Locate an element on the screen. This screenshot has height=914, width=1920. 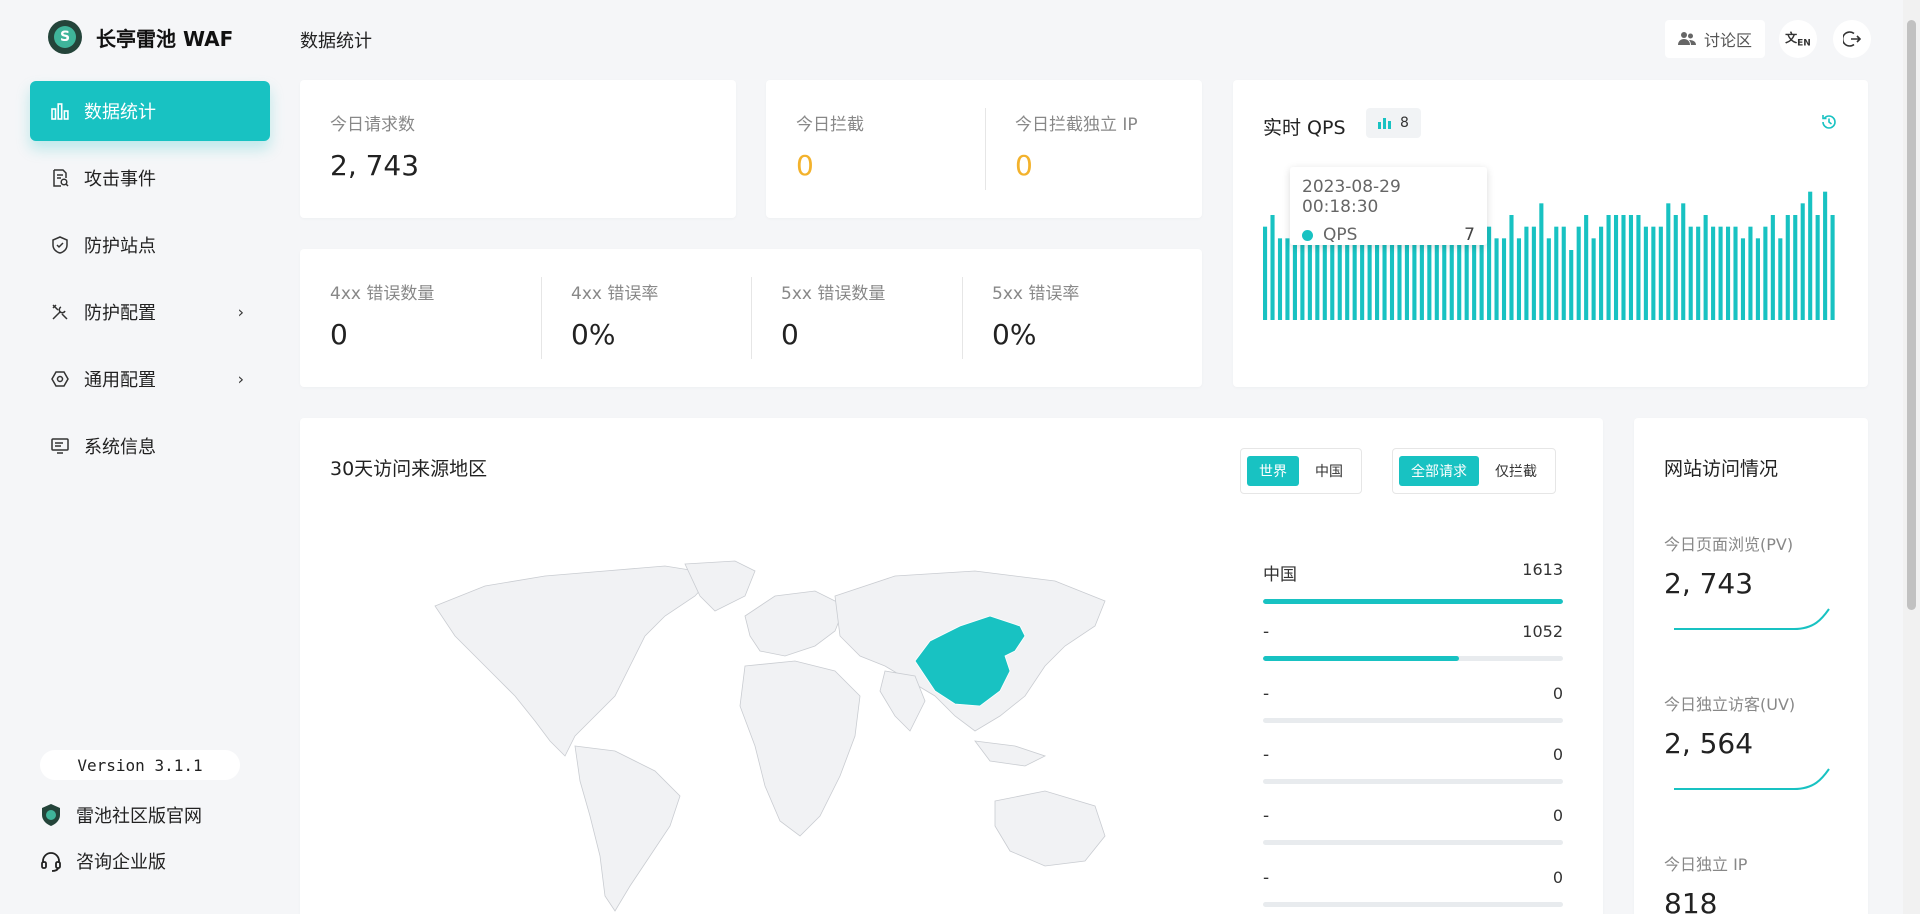
sidebar-item-protection-config: 防护配置 › is located at coordinates (150, 312).